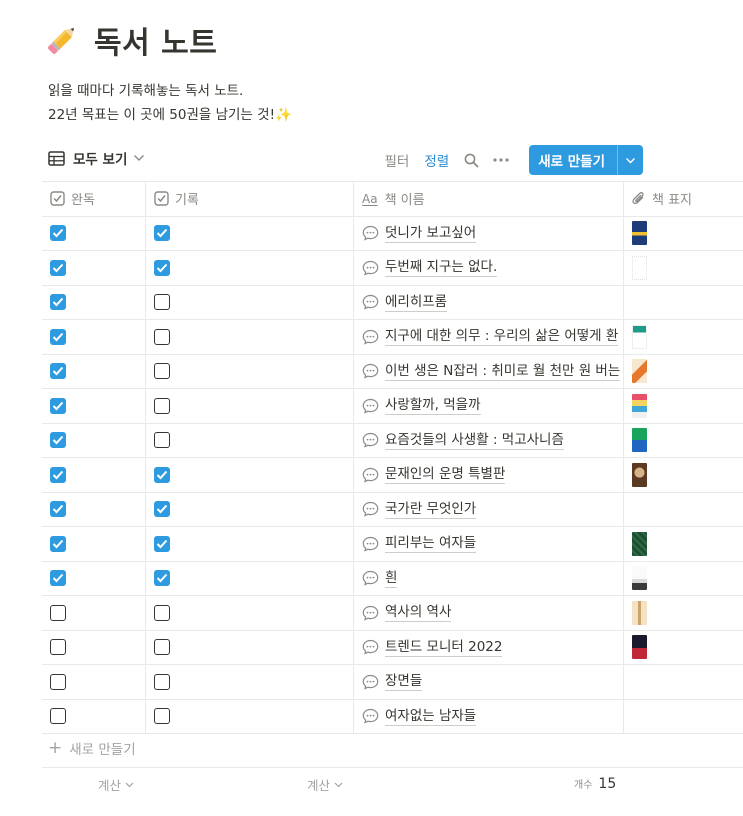  I want to click on table-row: 에리히프롬, so click(392, 302).